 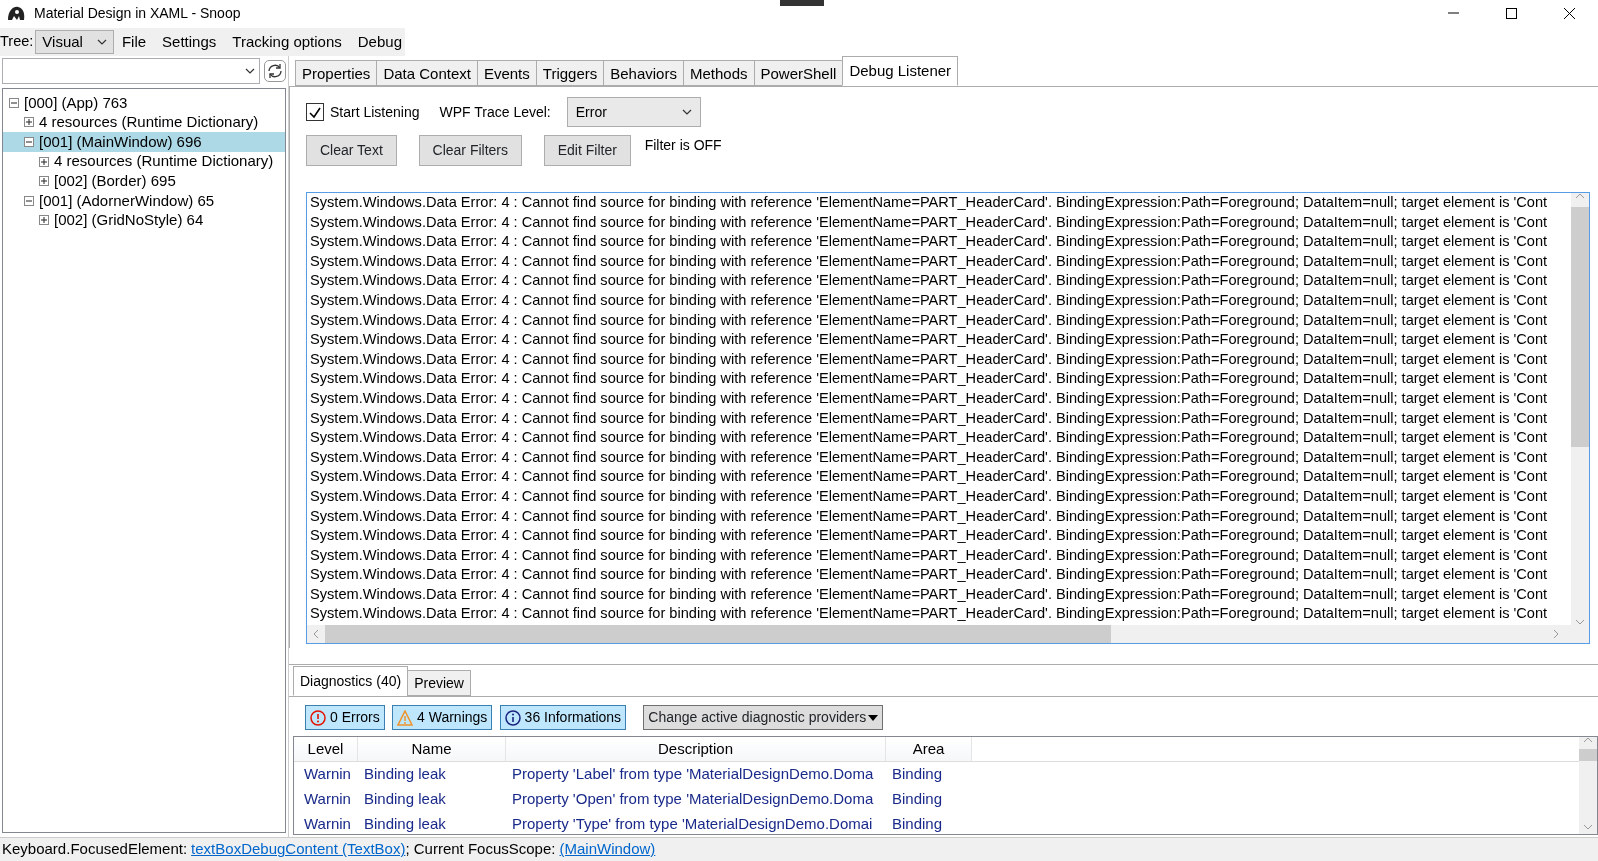 I want to click on tree-item: [002] (GridNoStyle) 64, so click(x=144, y=220).